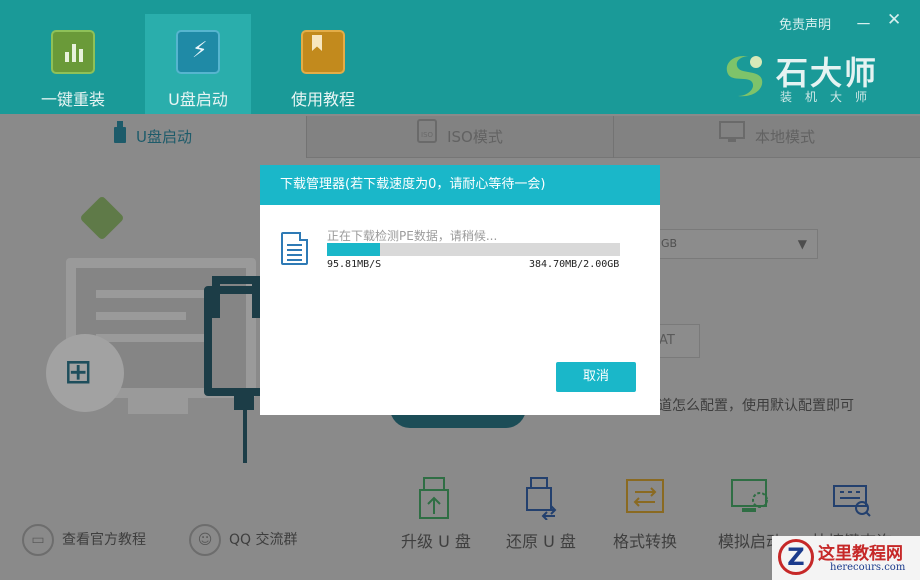  What do you see at coordinates (294, 248) in the screenshot?
I see `document-icon` at bounding box center [294, 248].